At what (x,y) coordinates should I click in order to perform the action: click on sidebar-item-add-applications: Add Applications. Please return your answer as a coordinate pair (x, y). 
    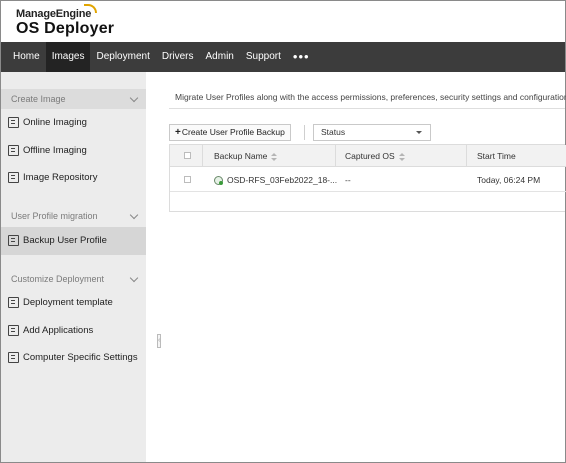
    Looking at the image, I should click on (73, 331).